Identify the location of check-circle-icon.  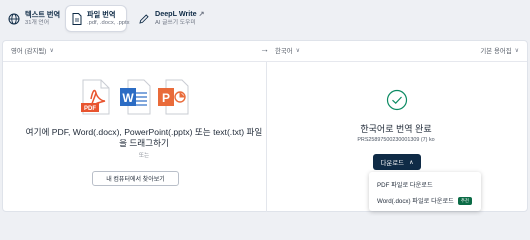
(397, 100).